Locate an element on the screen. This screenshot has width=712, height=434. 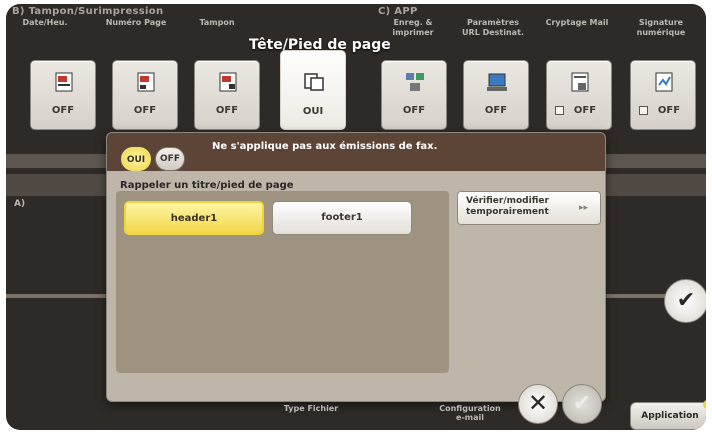
verify-modify-button: Vérifier/modifier temporairement ▸▸ is located at coordinates (529, 208).